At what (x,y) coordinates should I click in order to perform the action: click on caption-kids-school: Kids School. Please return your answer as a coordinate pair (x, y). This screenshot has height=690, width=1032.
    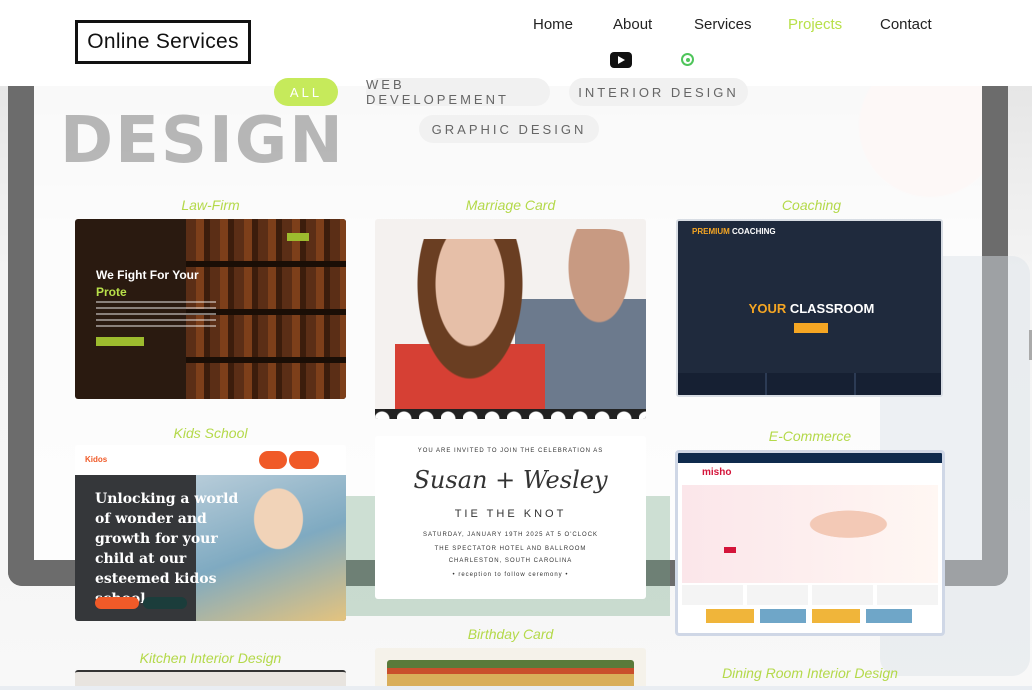
    Looking at the image, I should click on (210, 433).